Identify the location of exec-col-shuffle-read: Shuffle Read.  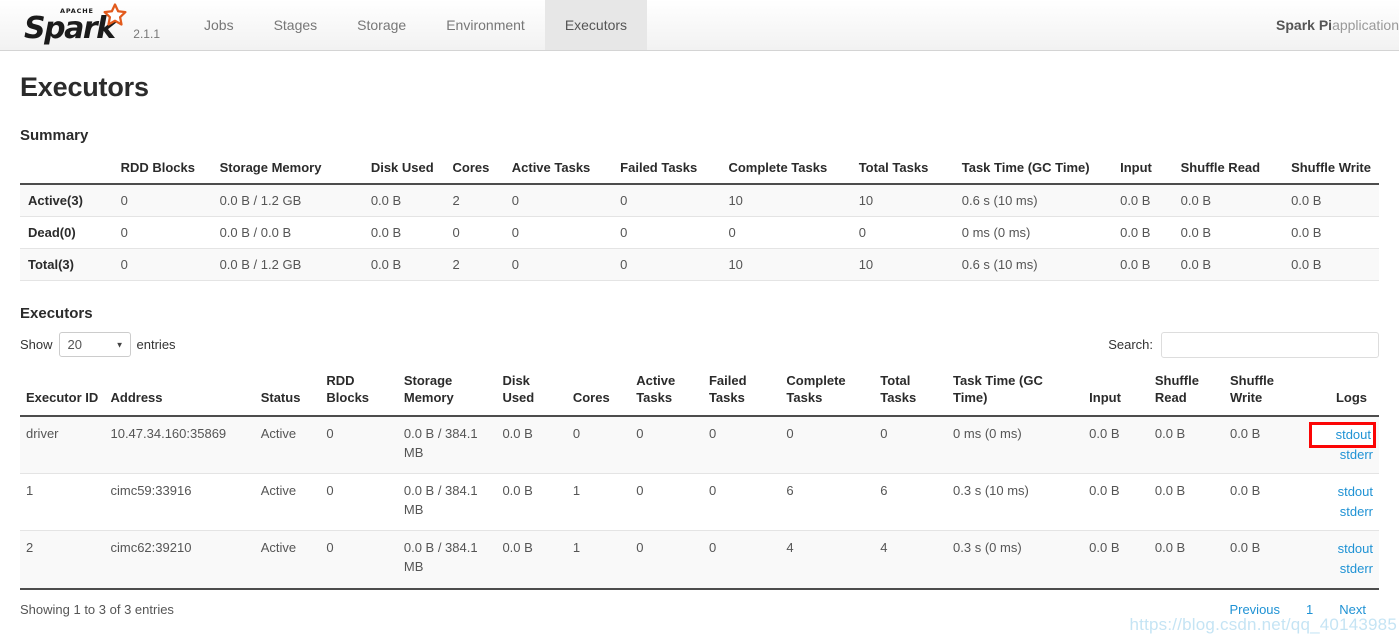
(1186, 392).